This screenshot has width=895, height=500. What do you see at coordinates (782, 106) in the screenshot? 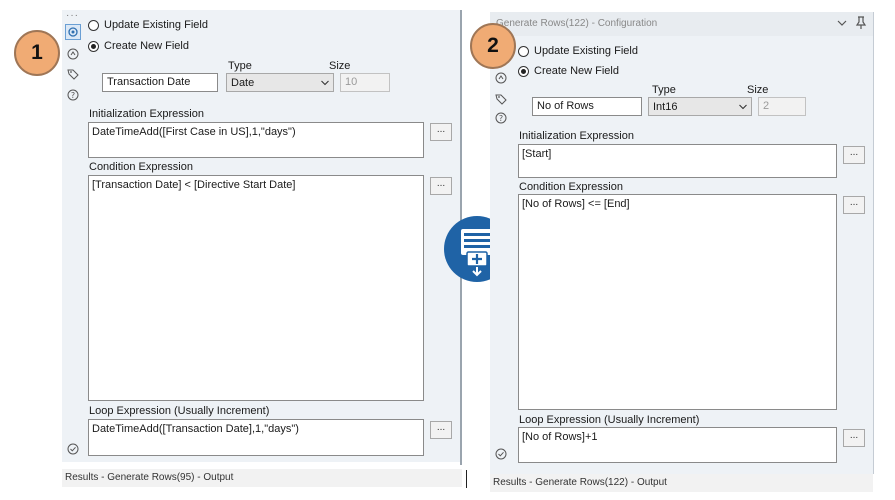
I see `size-input: 2` at bounding box center [782, 106].